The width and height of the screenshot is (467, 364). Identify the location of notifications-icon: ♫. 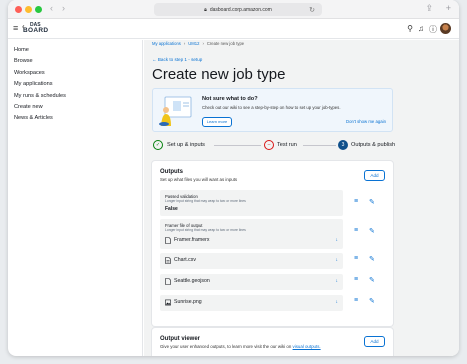
(421, 28).